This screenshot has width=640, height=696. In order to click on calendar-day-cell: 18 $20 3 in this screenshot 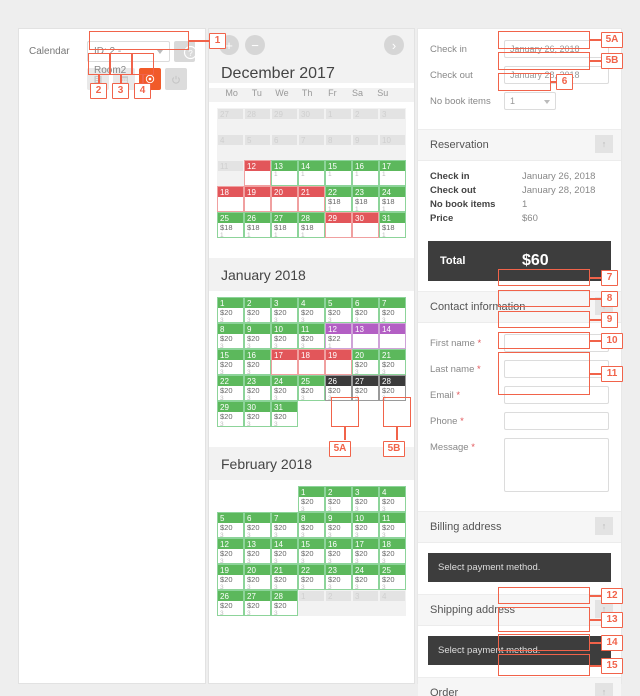, I will do `click(392, 551)`.